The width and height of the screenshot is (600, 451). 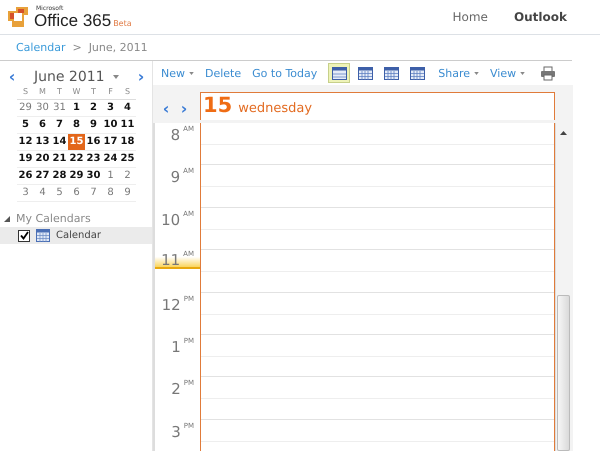 I want to click on calendar-list-item: Calendar, so click(x=76, y=235).